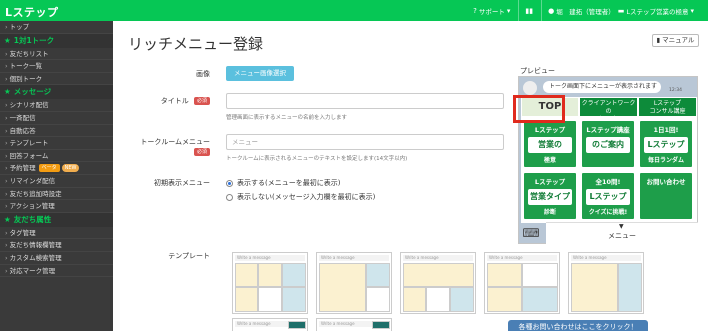  Describe the element at coordinates (32, 12) in the screenshot. I see `app-logo: Lステップ` at that location.